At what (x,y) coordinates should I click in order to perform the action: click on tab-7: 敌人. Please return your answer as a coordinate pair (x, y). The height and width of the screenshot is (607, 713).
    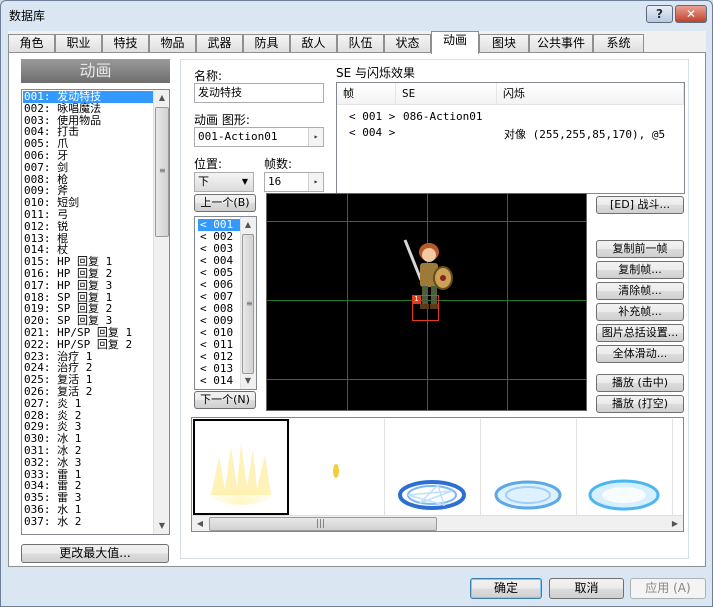
    Looking at the image, I should click on (313, 43).